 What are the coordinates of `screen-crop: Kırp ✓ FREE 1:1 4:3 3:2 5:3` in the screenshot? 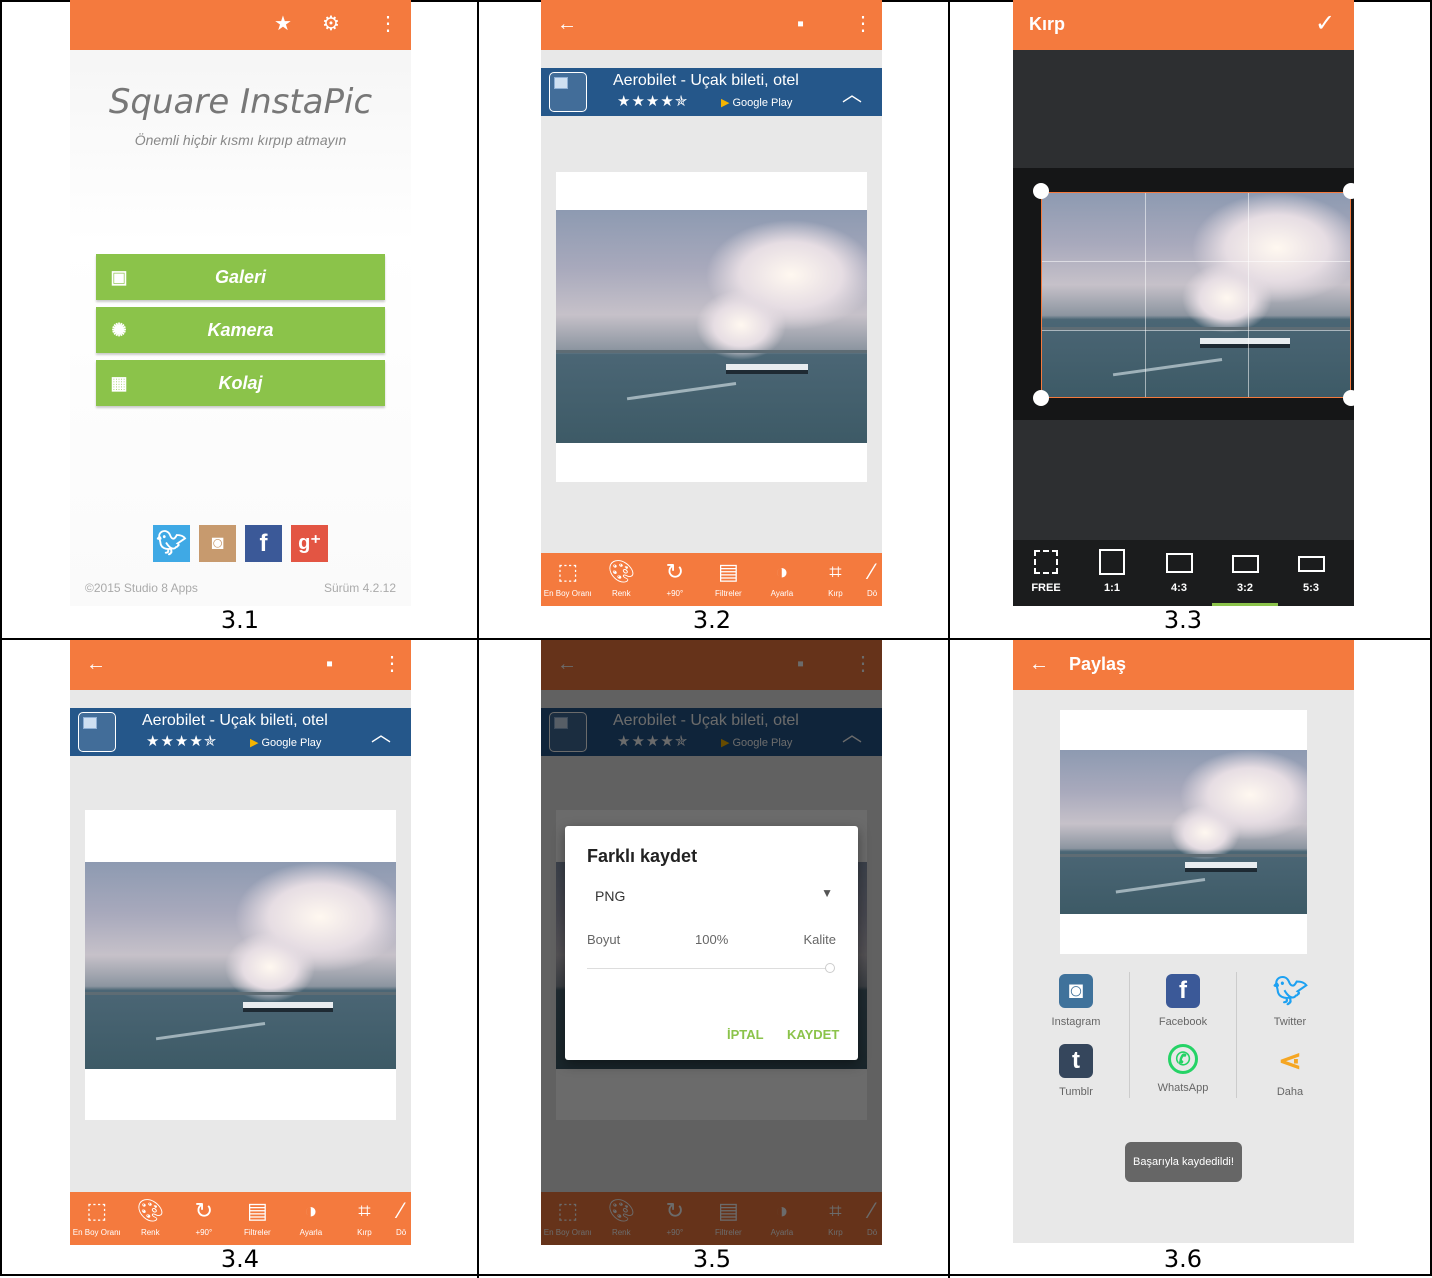 It's located at (1183, 303).